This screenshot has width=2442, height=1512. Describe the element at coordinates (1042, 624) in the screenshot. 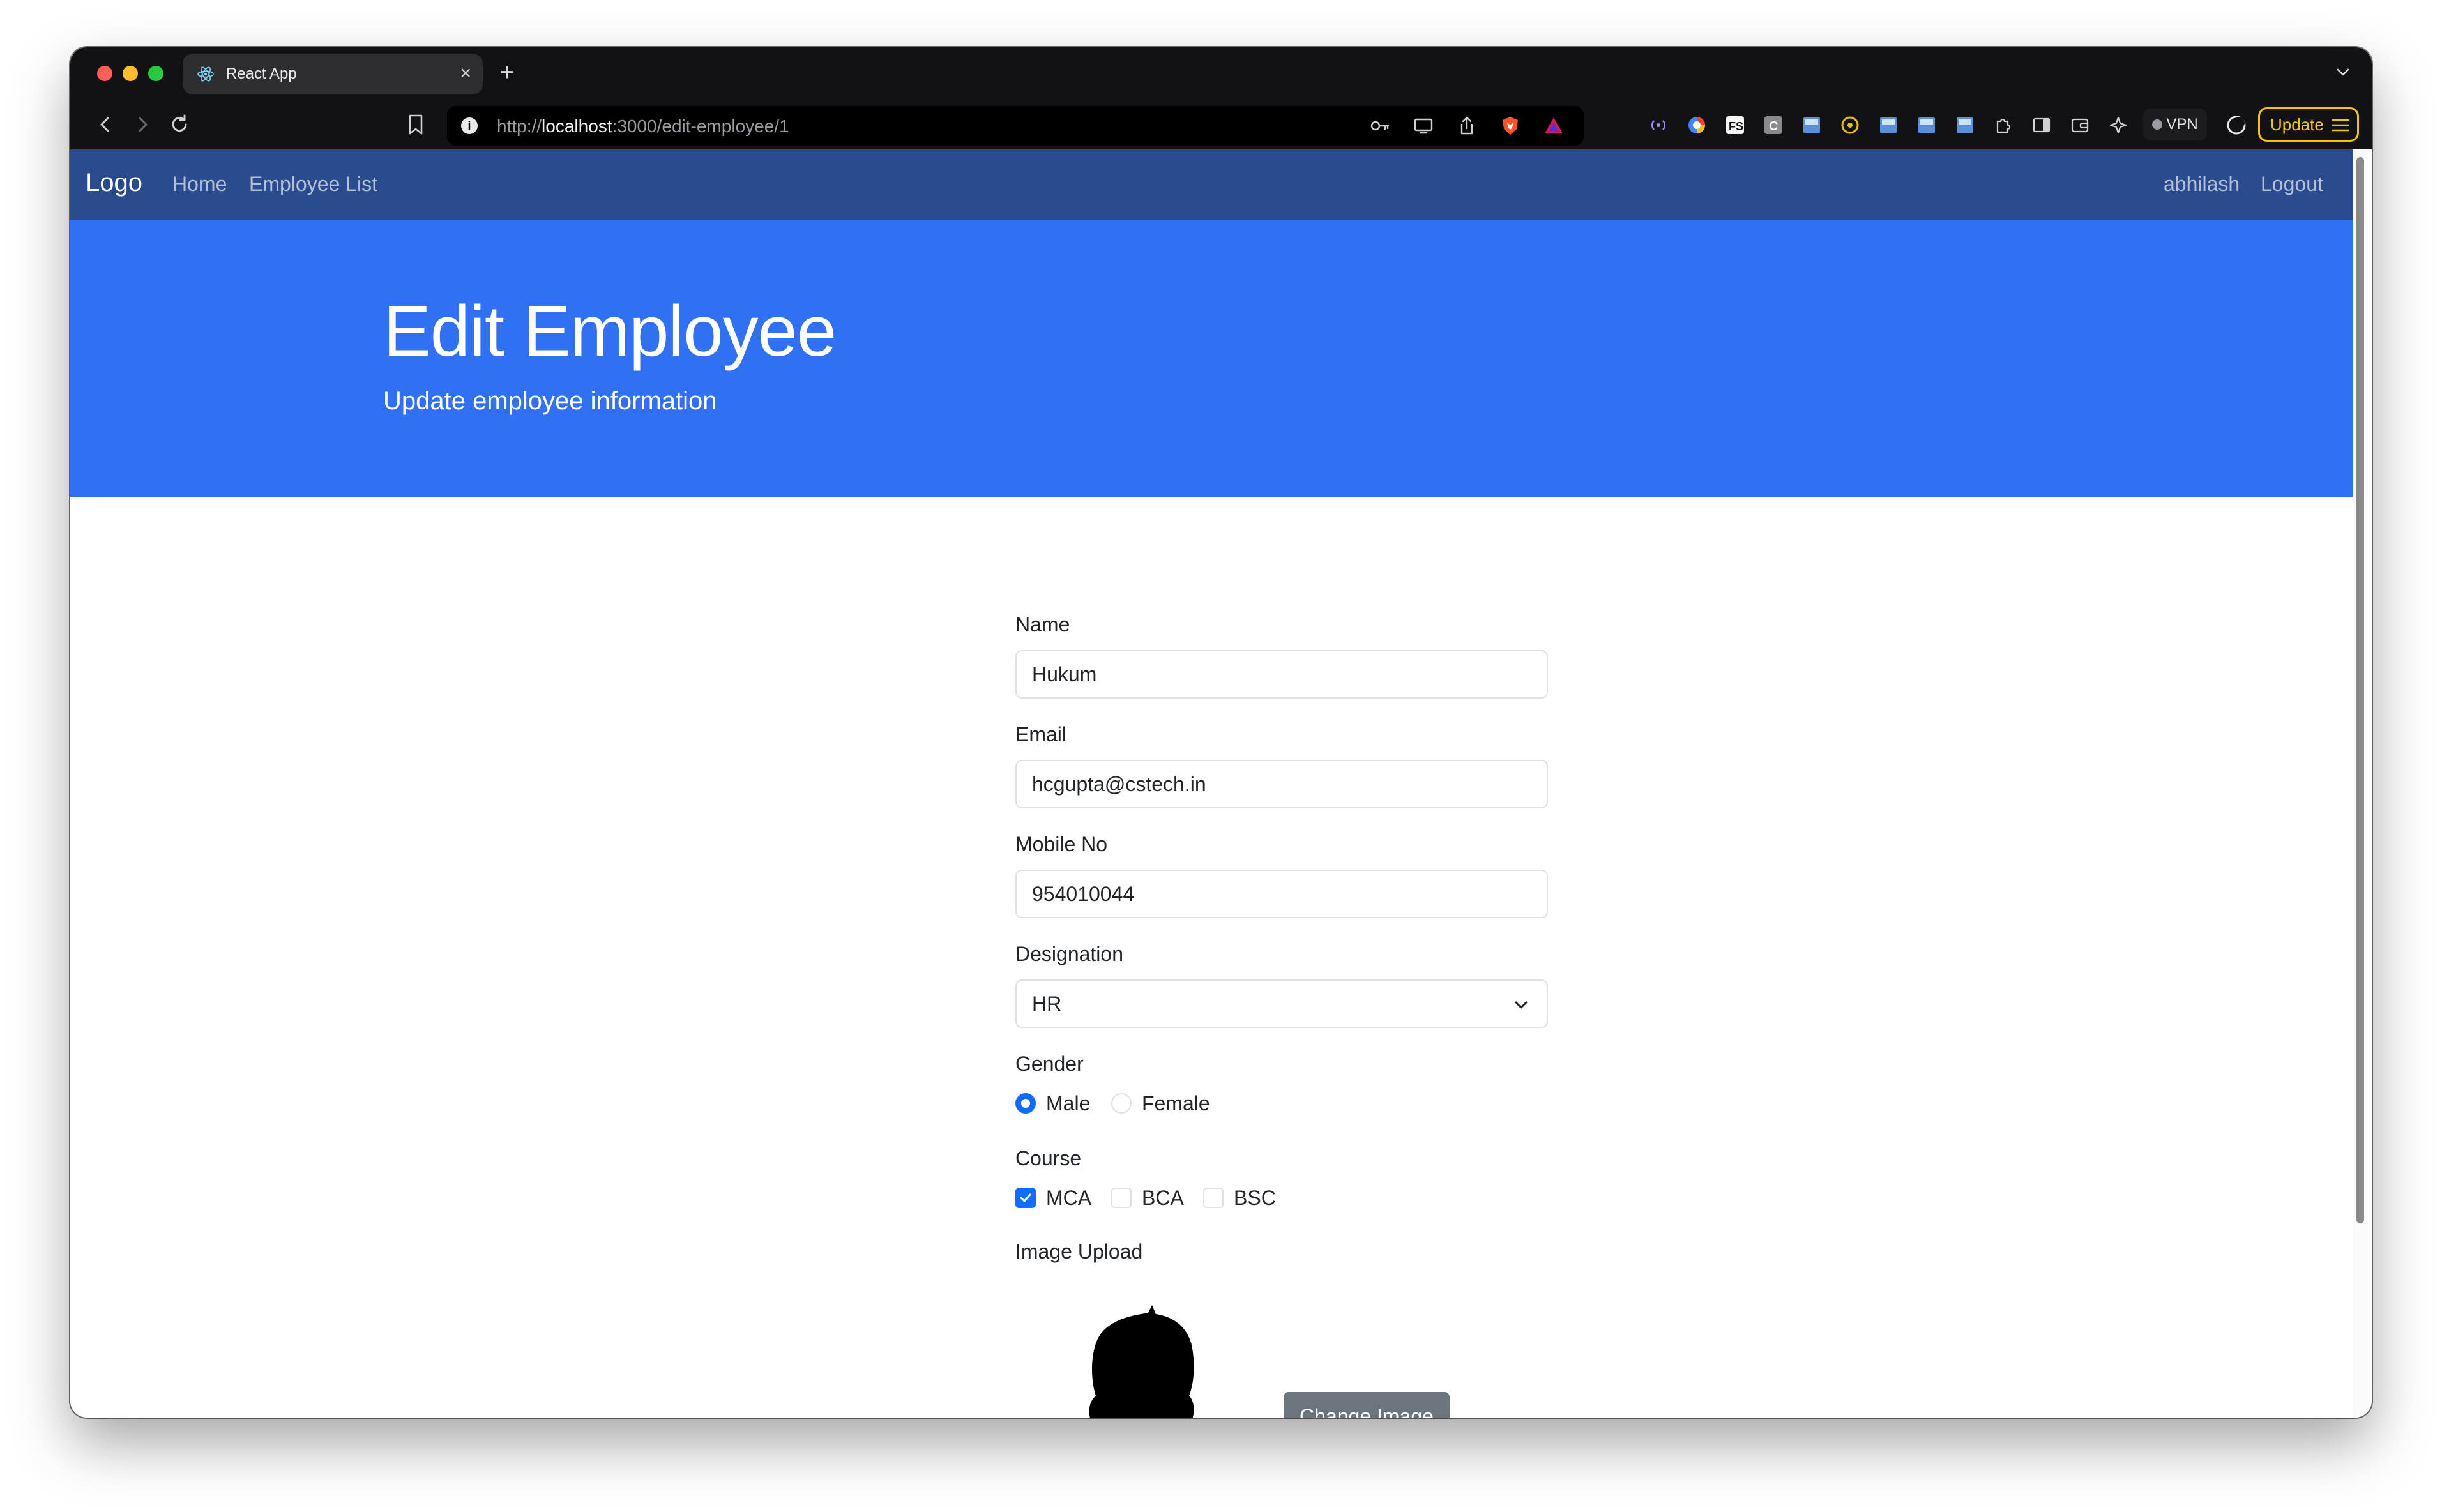

I see `name-label: Name` at that location.